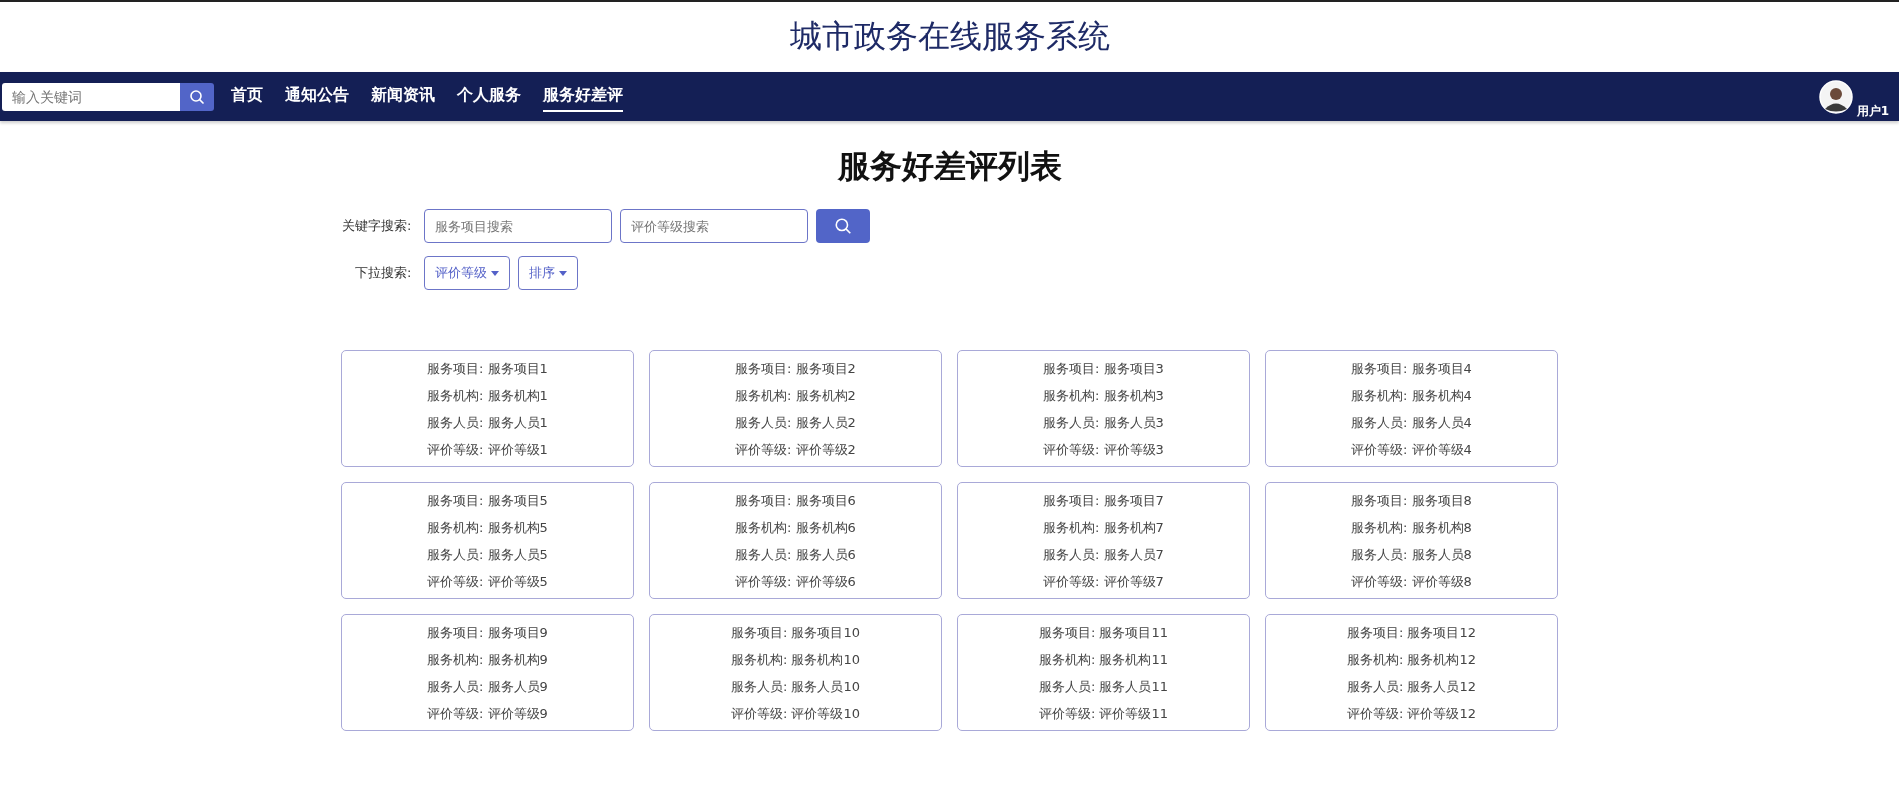  Describe the element at coordinates (1103, 659) in the screenshot. I see `card-field: 服务机构: 服务机构11` at that location.